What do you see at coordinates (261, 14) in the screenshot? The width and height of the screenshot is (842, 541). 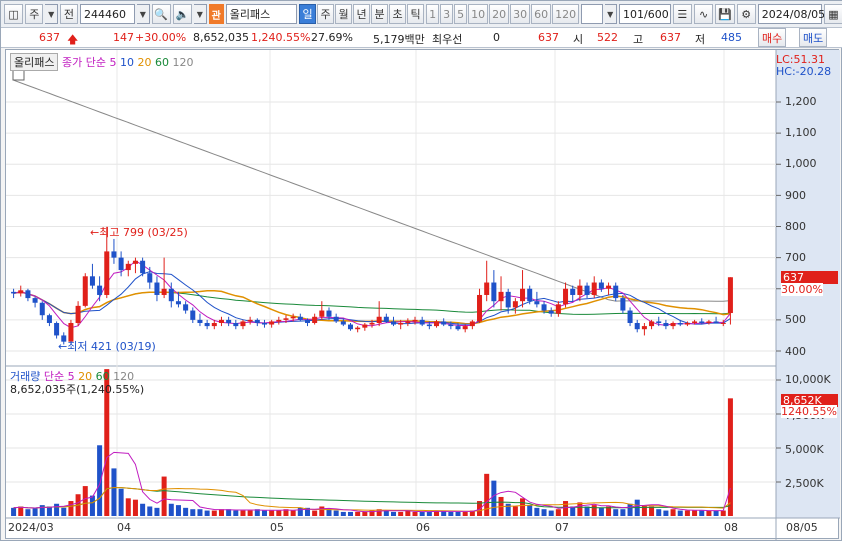 I see `stock-name-field: 올리패스` at bounding box center [261, 14].